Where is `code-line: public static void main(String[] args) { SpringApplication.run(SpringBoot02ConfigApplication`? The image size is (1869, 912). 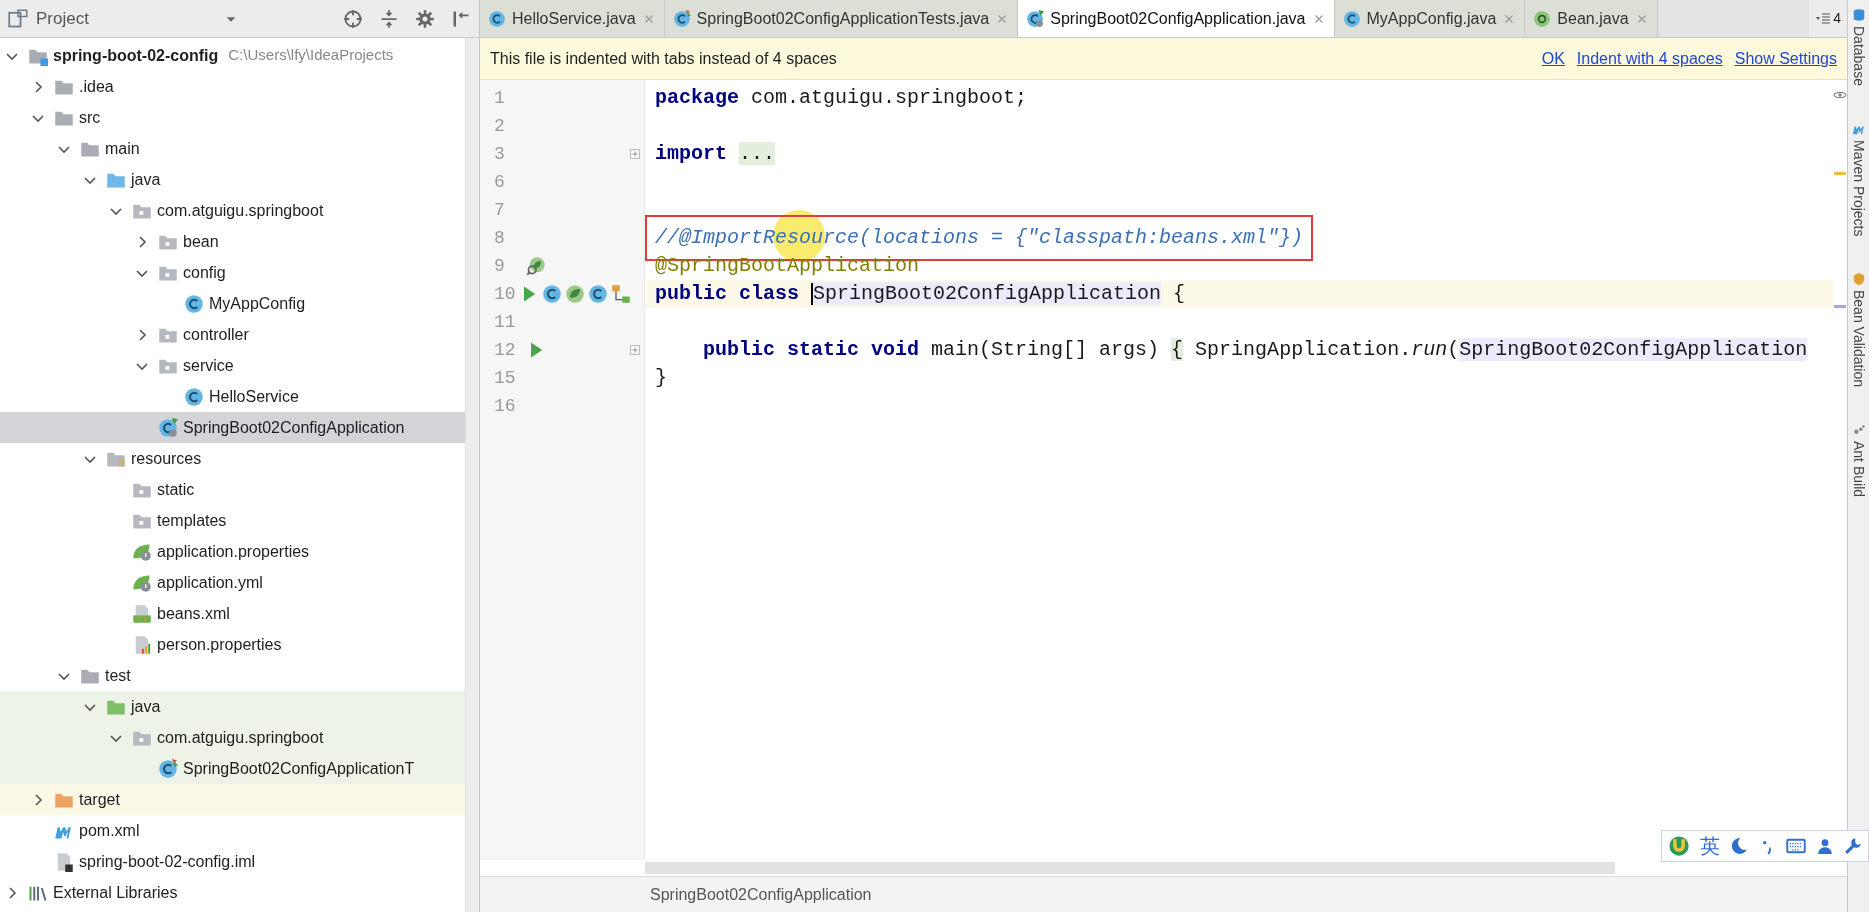
code-line: public static void main(String[] args) { SpringApplication.run(SpringBoot02ConfigApplication is located at coordinates (1255, 350).